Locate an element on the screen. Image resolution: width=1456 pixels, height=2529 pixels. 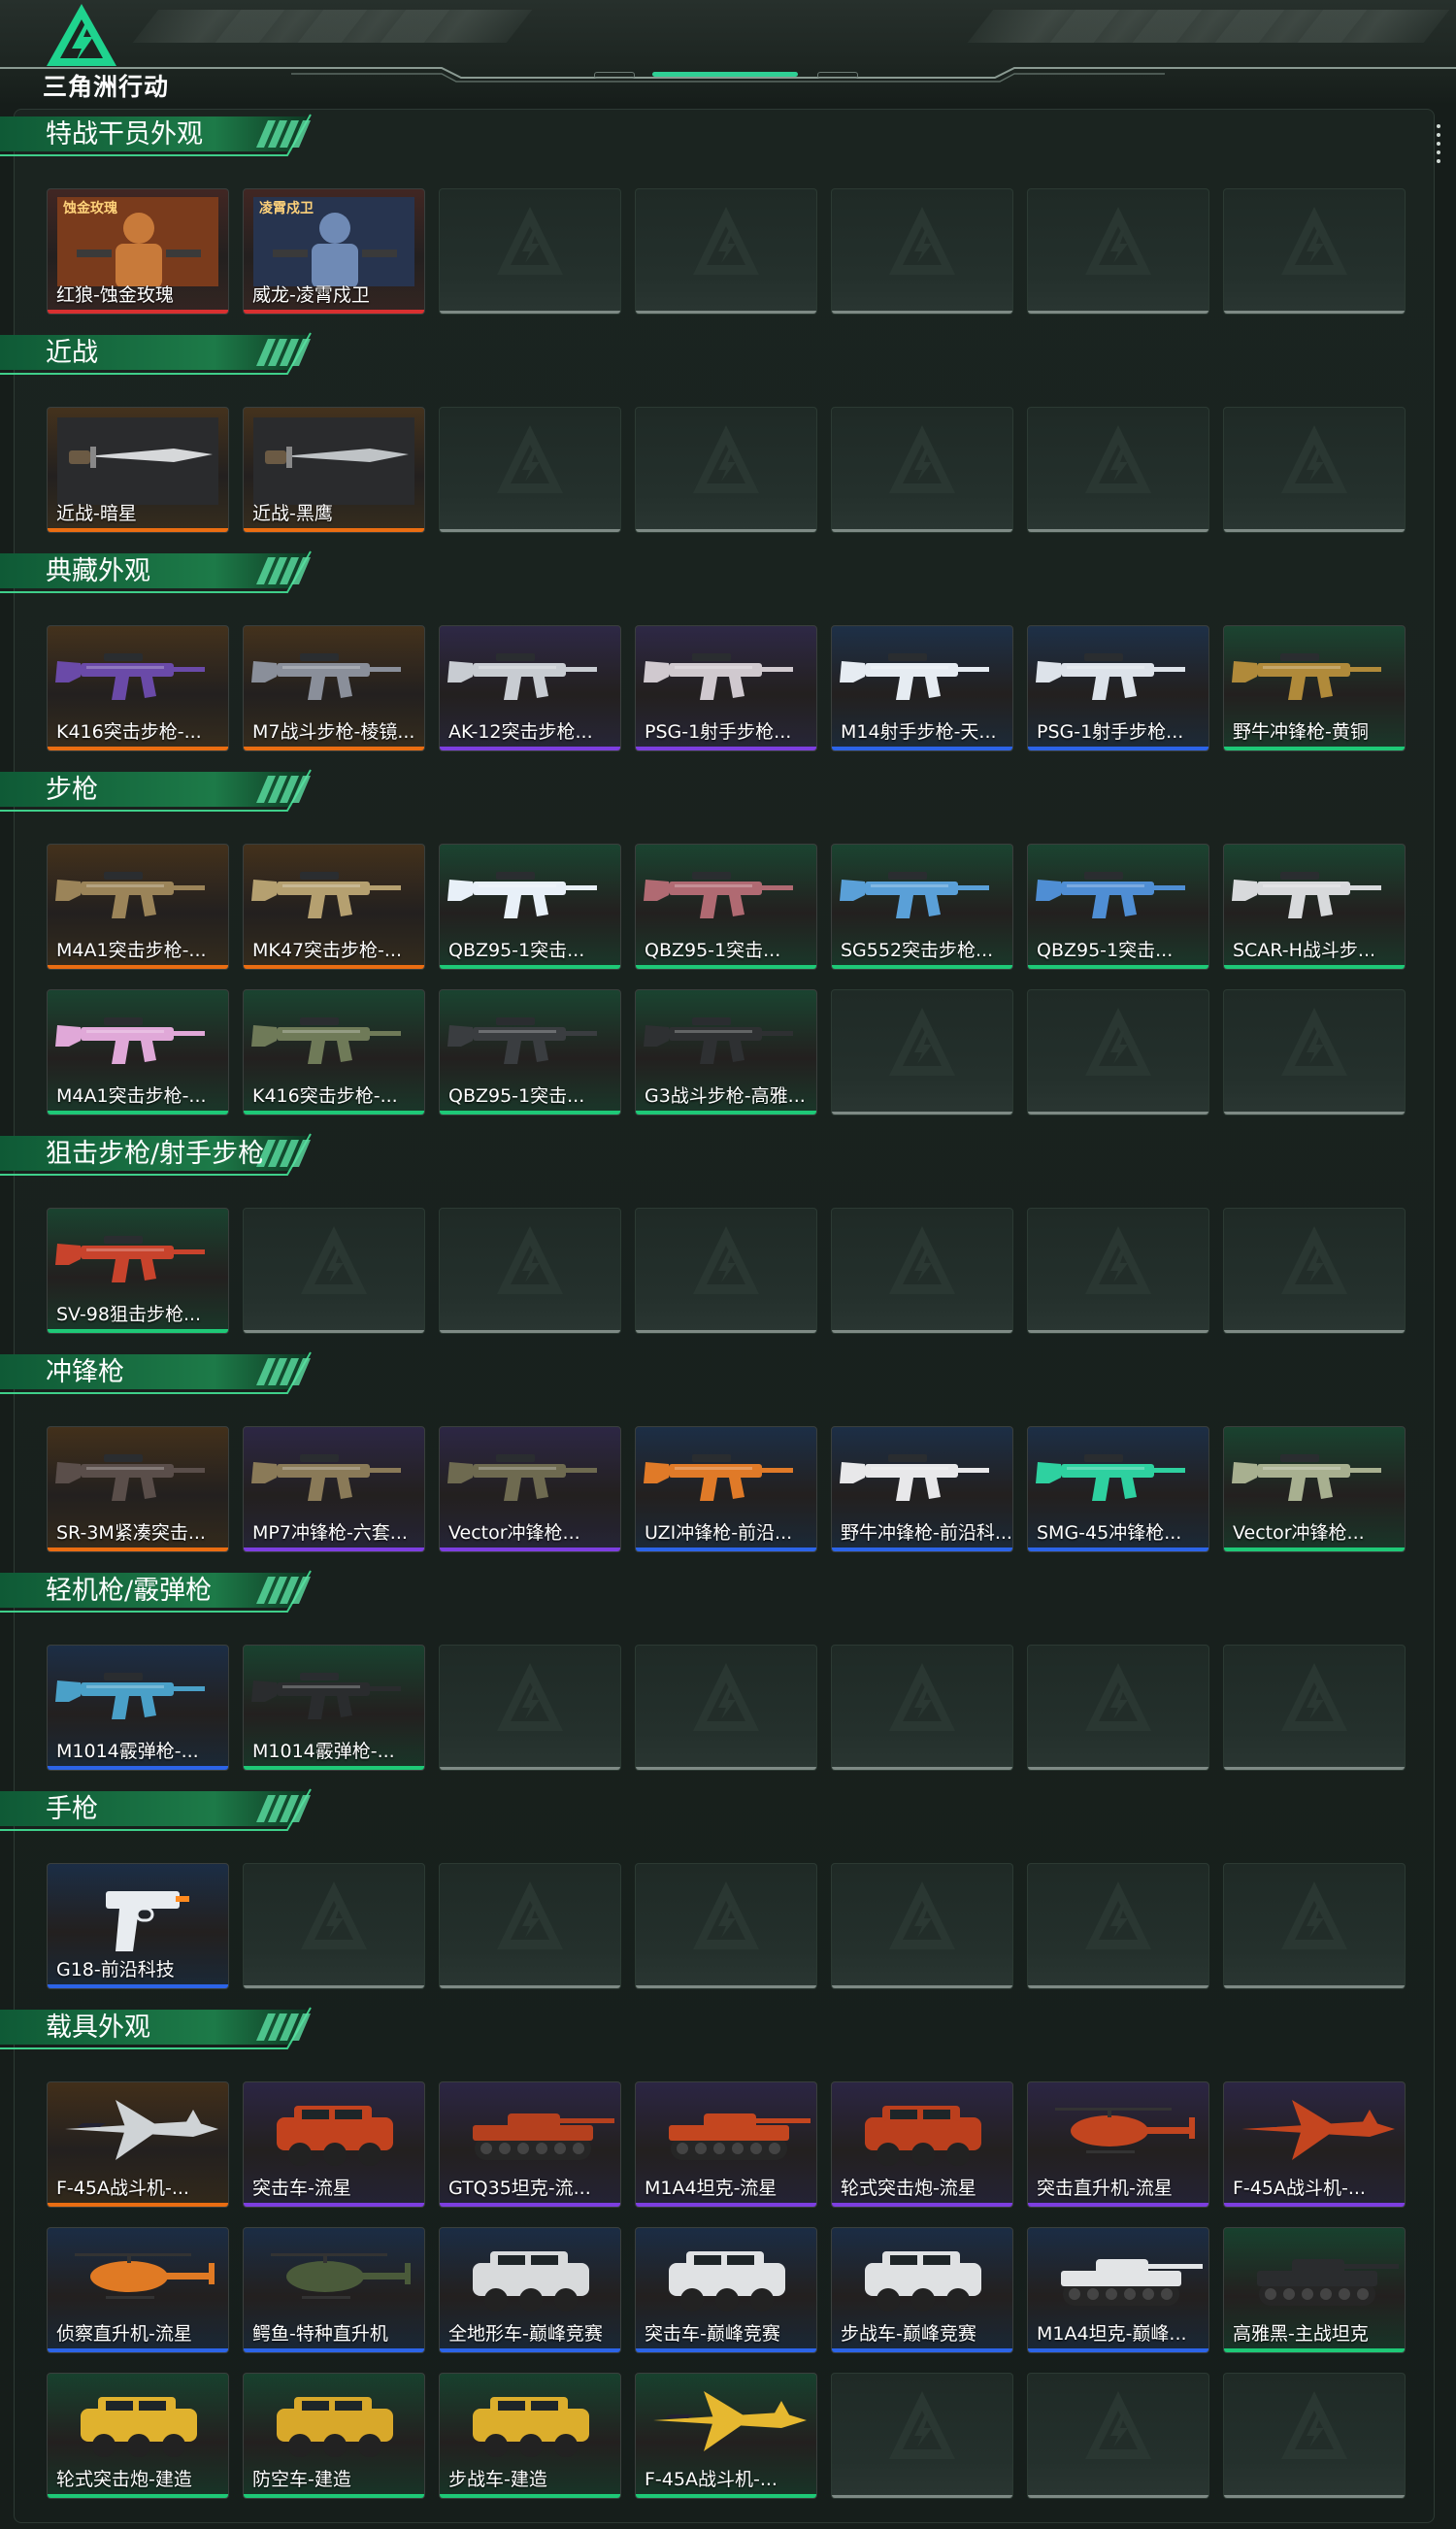
section-title: 轻机枪/霰弹枪 is located at coordinates (129, 1591).